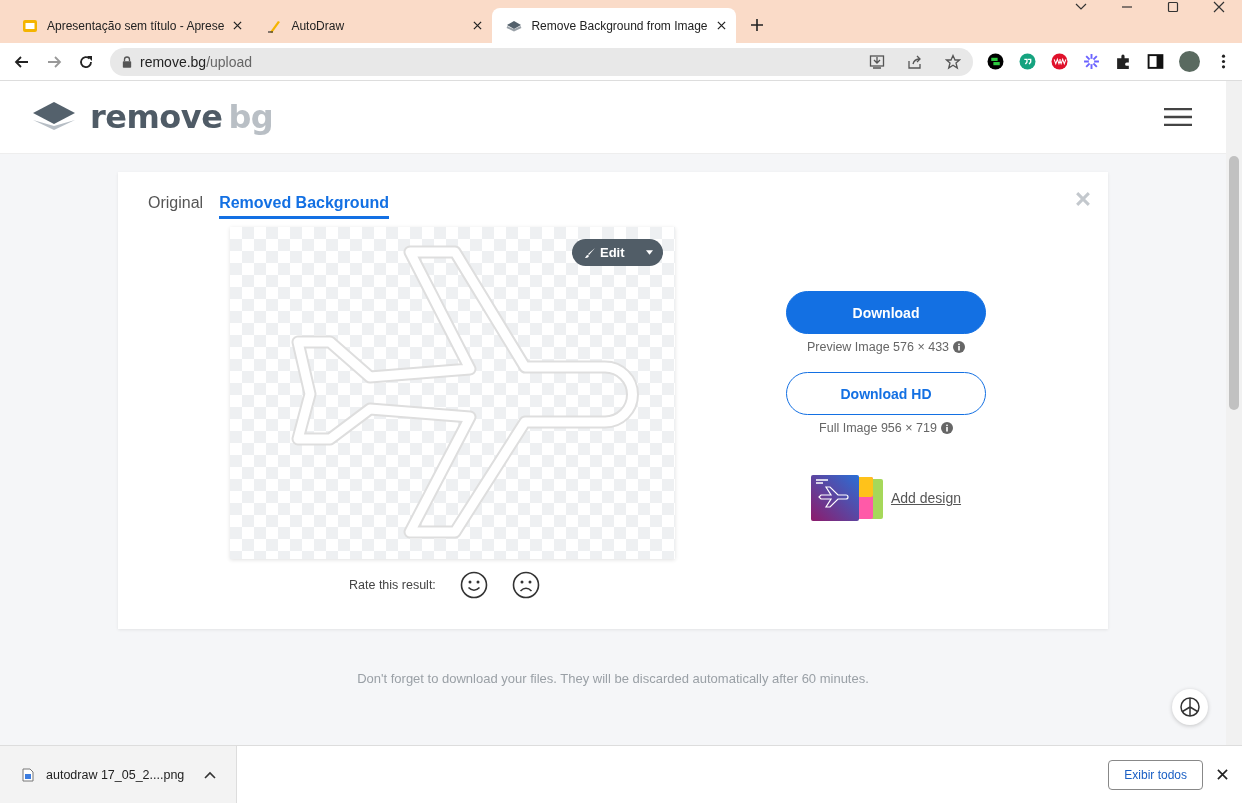  What do you see at coordinates (915, 61) in the screenshot?
I see `share-icon` at bounding box center [915, 61].